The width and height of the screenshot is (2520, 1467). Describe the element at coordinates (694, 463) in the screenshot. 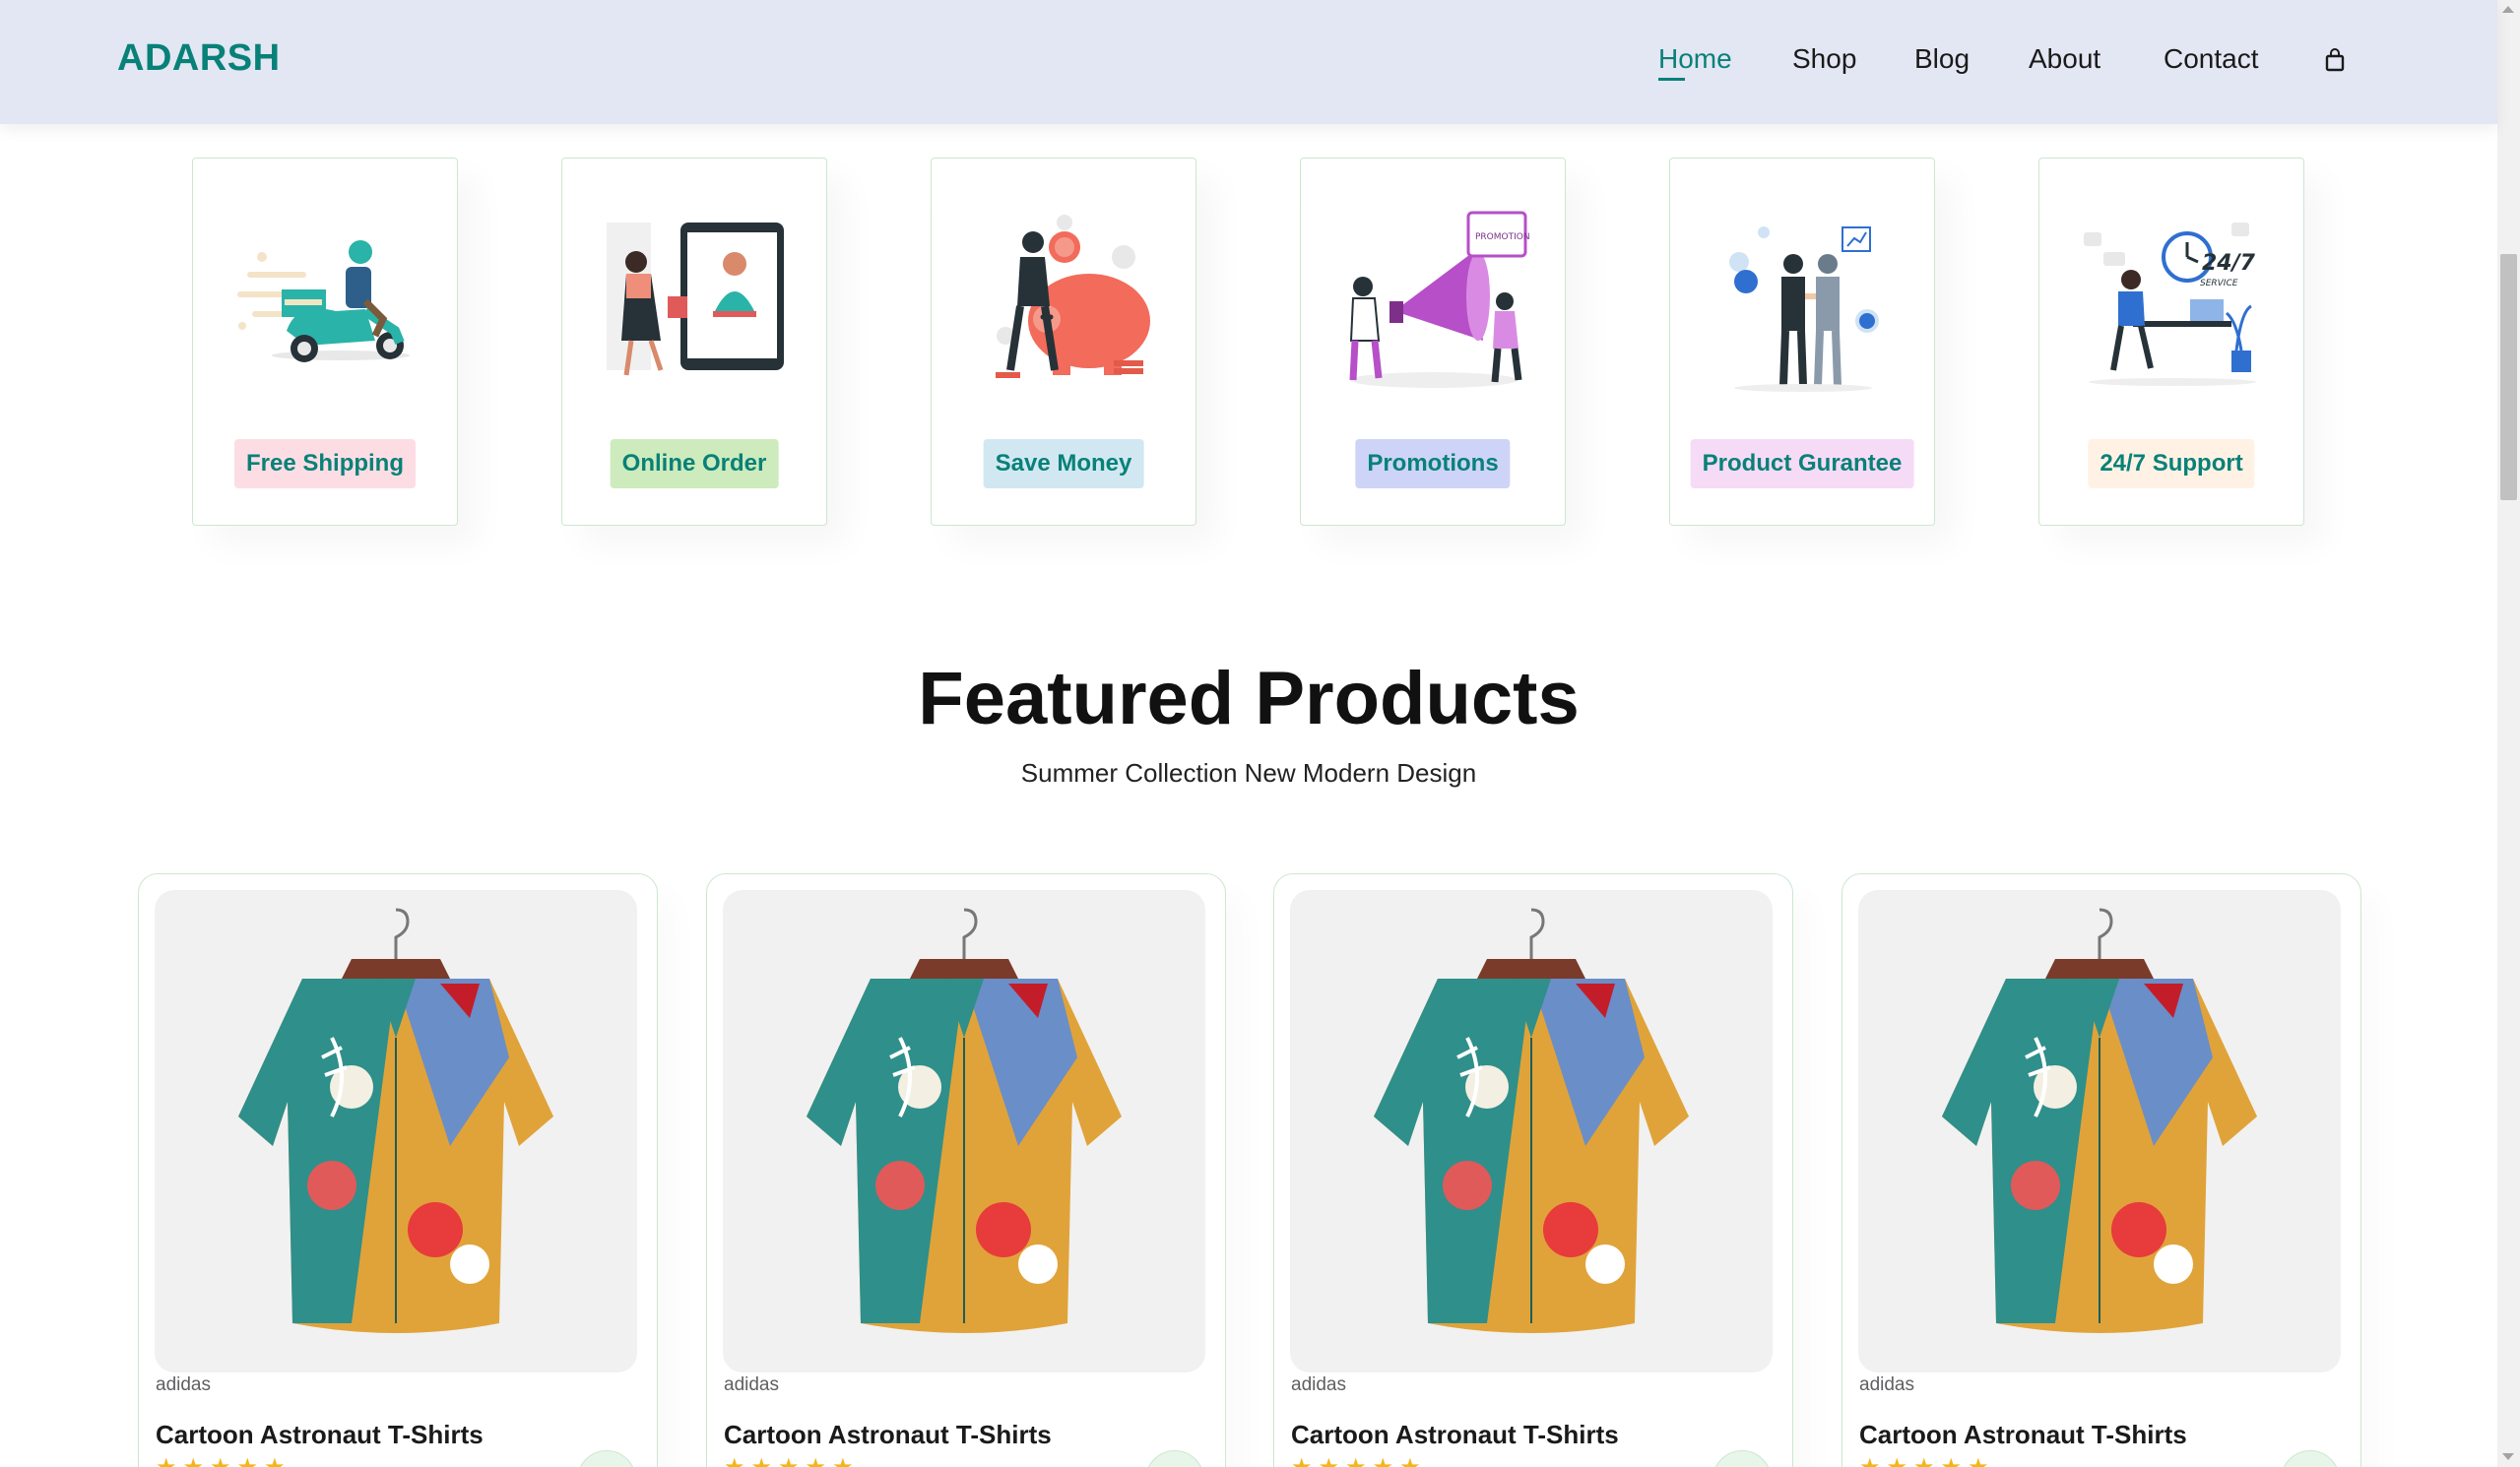

I see `feature-label: Online Order` at that location.